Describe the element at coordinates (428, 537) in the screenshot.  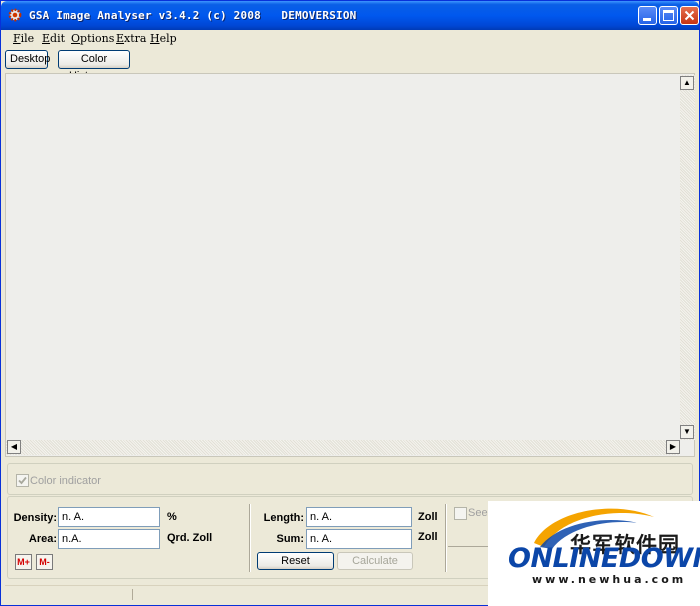
I see `sum-unit: Zoll` at that location.